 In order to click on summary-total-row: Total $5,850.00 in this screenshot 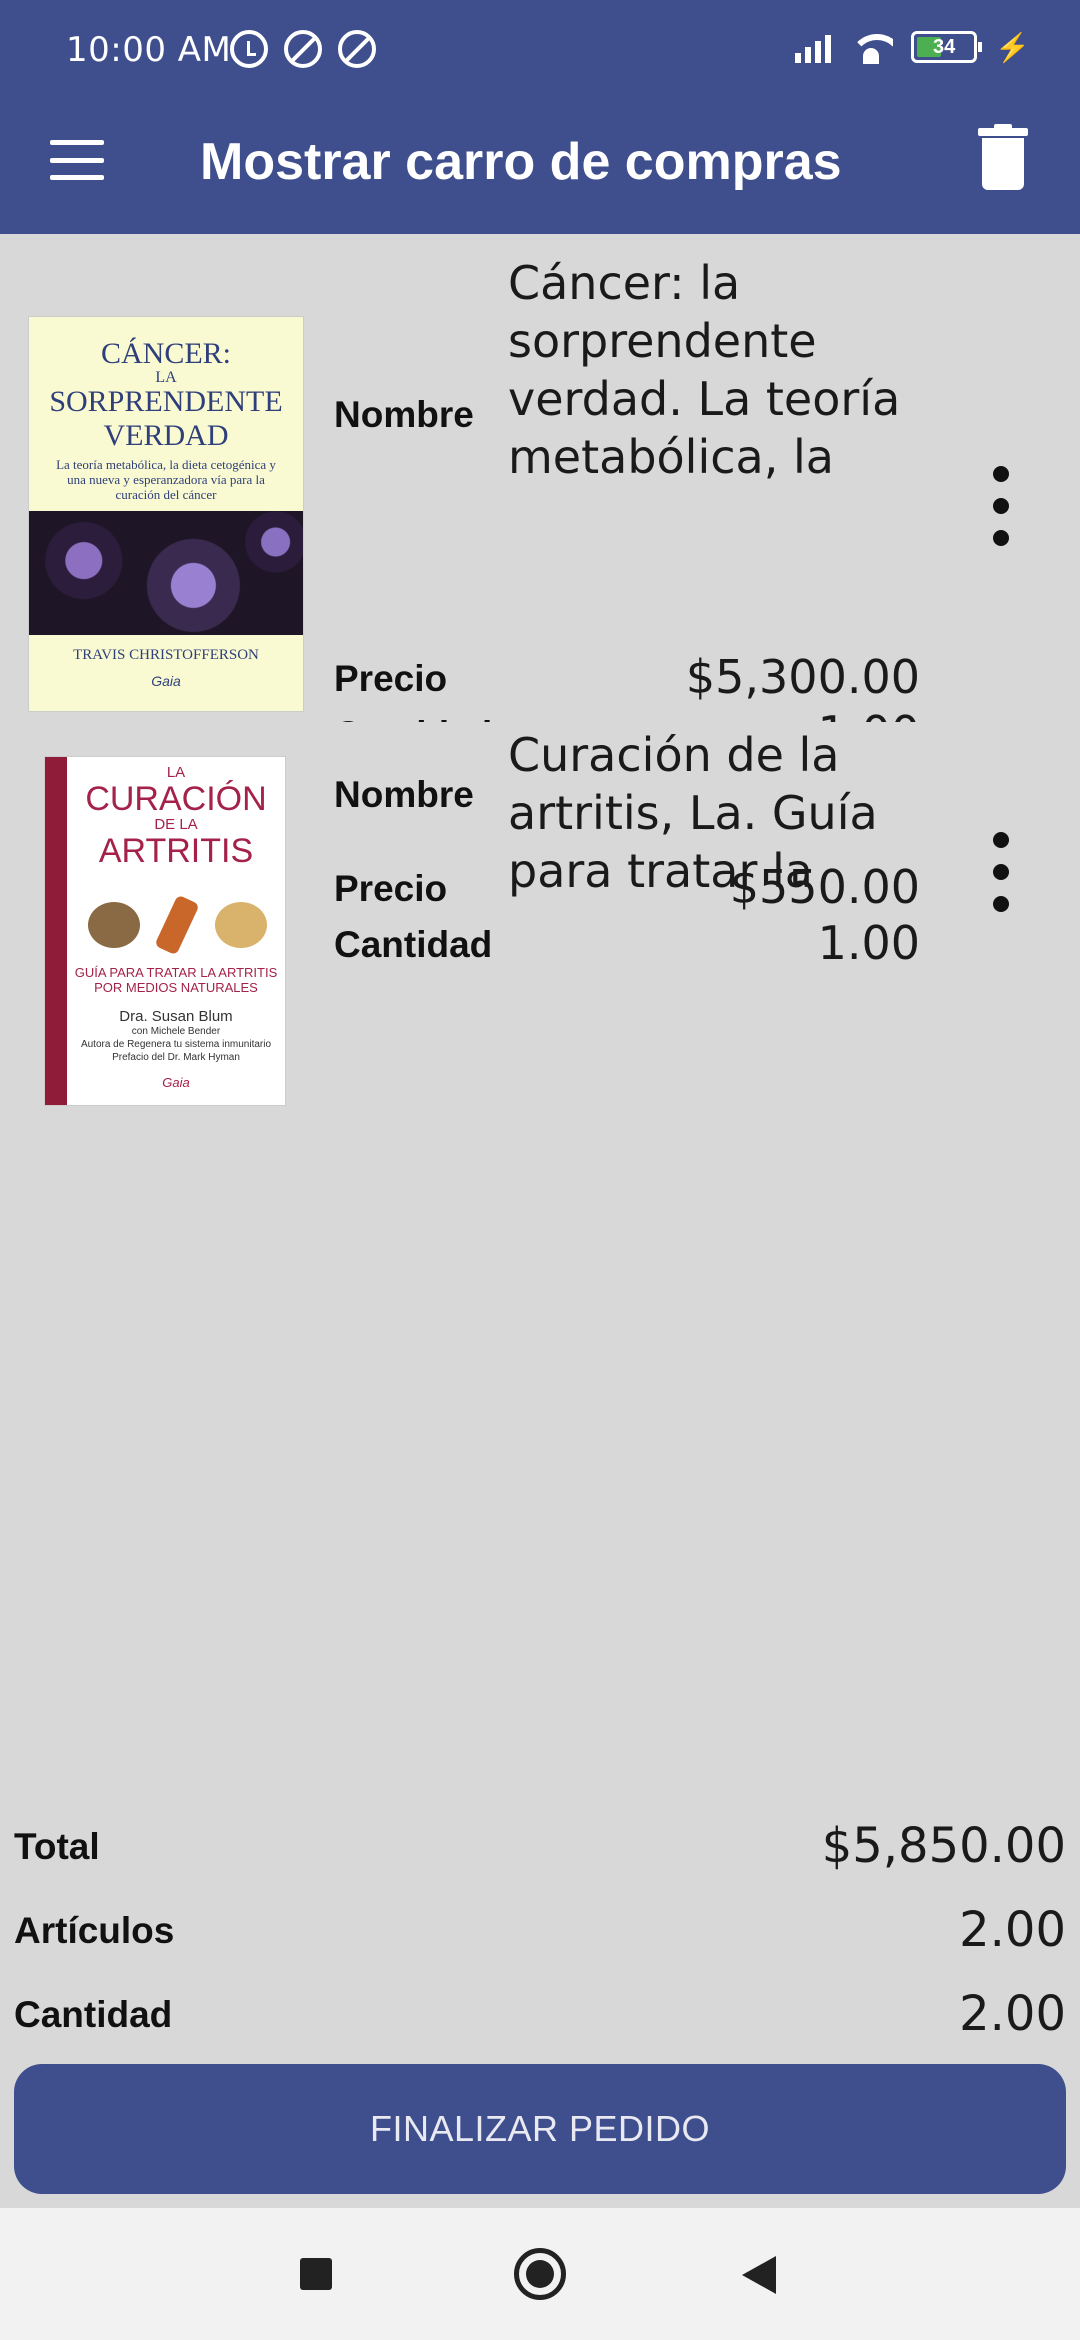, I will do `click(540, 1846)`.